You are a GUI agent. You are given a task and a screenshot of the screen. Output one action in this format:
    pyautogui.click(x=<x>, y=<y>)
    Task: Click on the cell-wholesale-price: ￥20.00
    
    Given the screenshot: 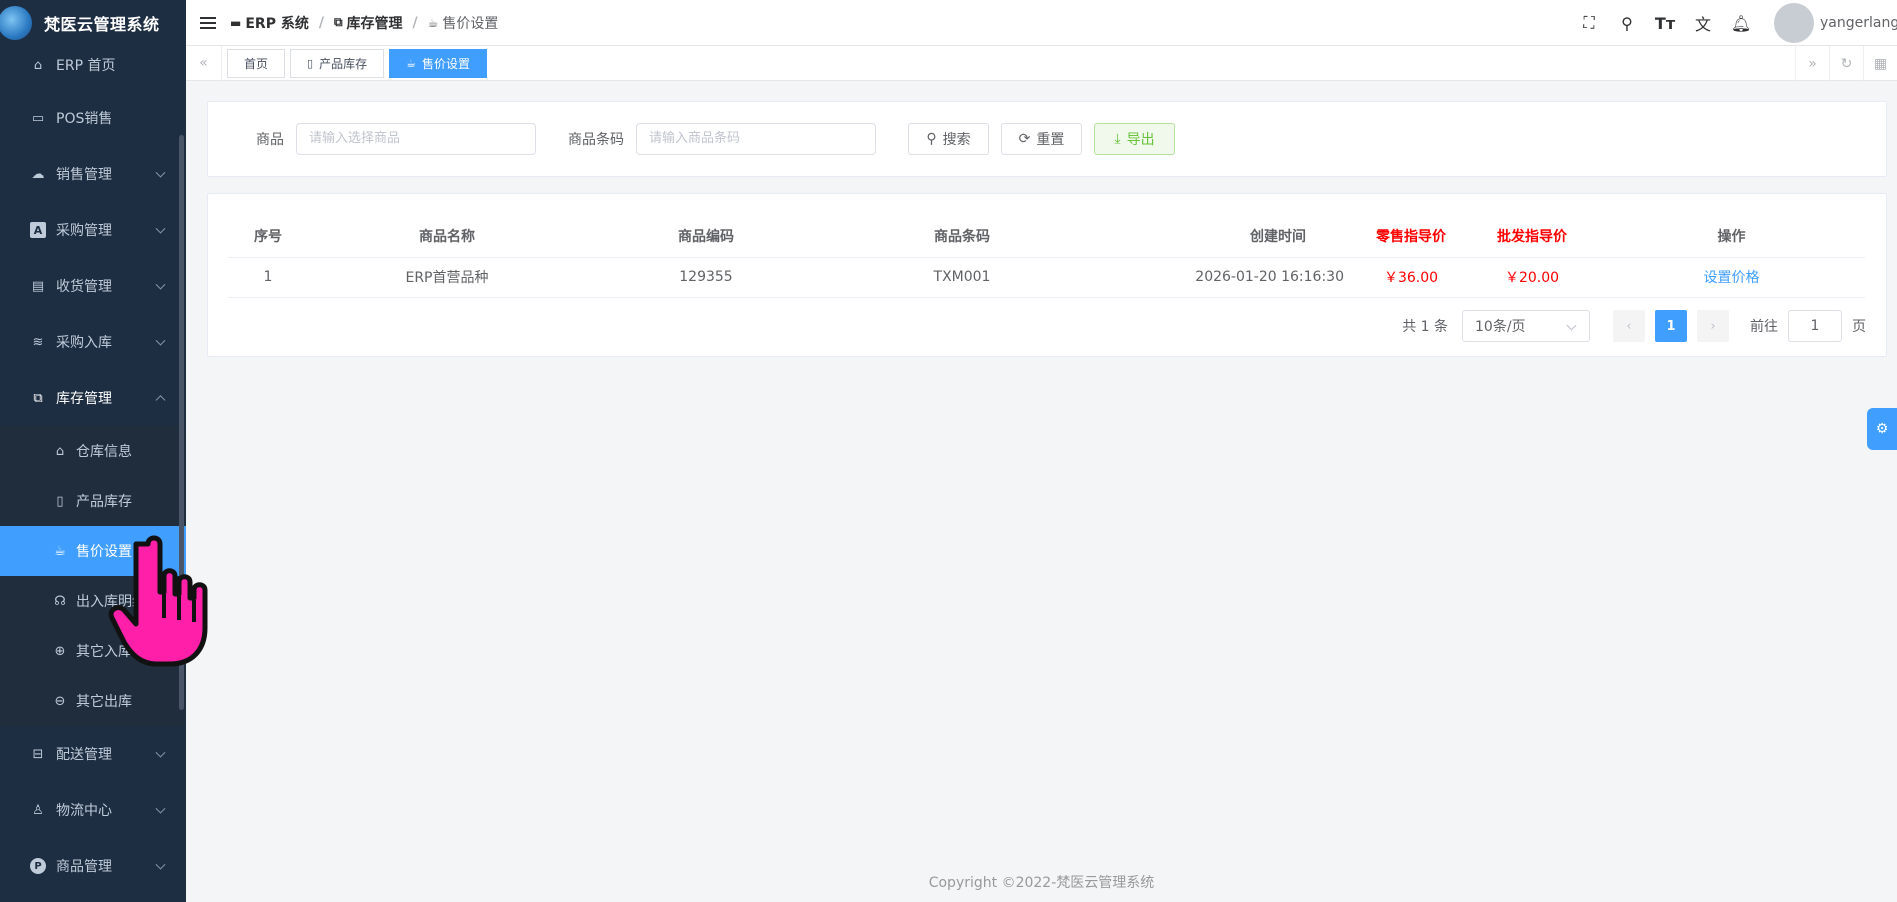 What is the action you would take?
    pyautogui.click(x=1532, y=277)
    